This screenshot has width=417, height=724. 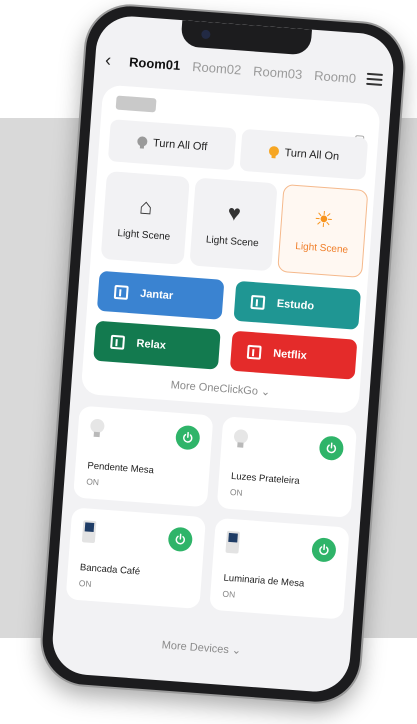 What do you see at coordinates (227, 325) in the screenshot?
I see `oneclickgo-grid: Jantar Estudo Relax Netflix` at bounding box center [227, 325].